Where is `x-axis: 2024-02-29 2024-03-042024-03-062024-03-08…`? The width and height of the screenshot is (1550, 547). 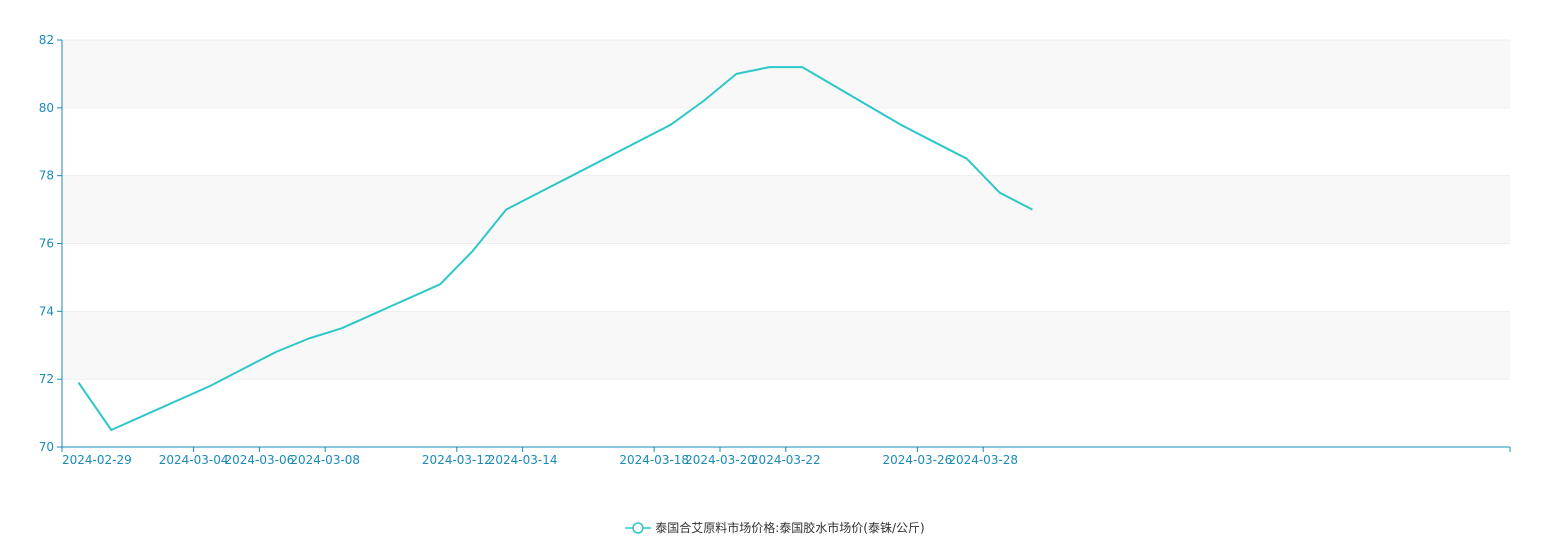 x-axis: 2024-02-29 2024-03-042024-03-062024-03-08… is located at coordinates (786, 456).